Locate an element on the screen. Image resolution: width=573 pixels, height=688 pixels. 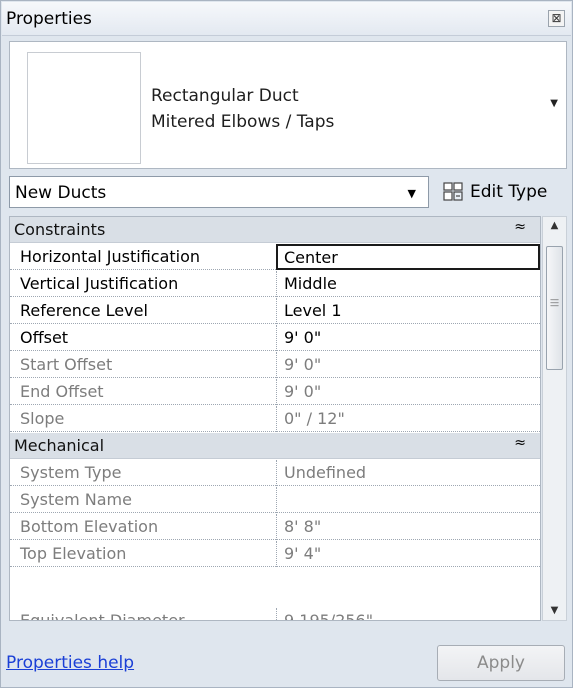
group-header-constraints: Constraints ≈ is located at coordinates (275, 230).